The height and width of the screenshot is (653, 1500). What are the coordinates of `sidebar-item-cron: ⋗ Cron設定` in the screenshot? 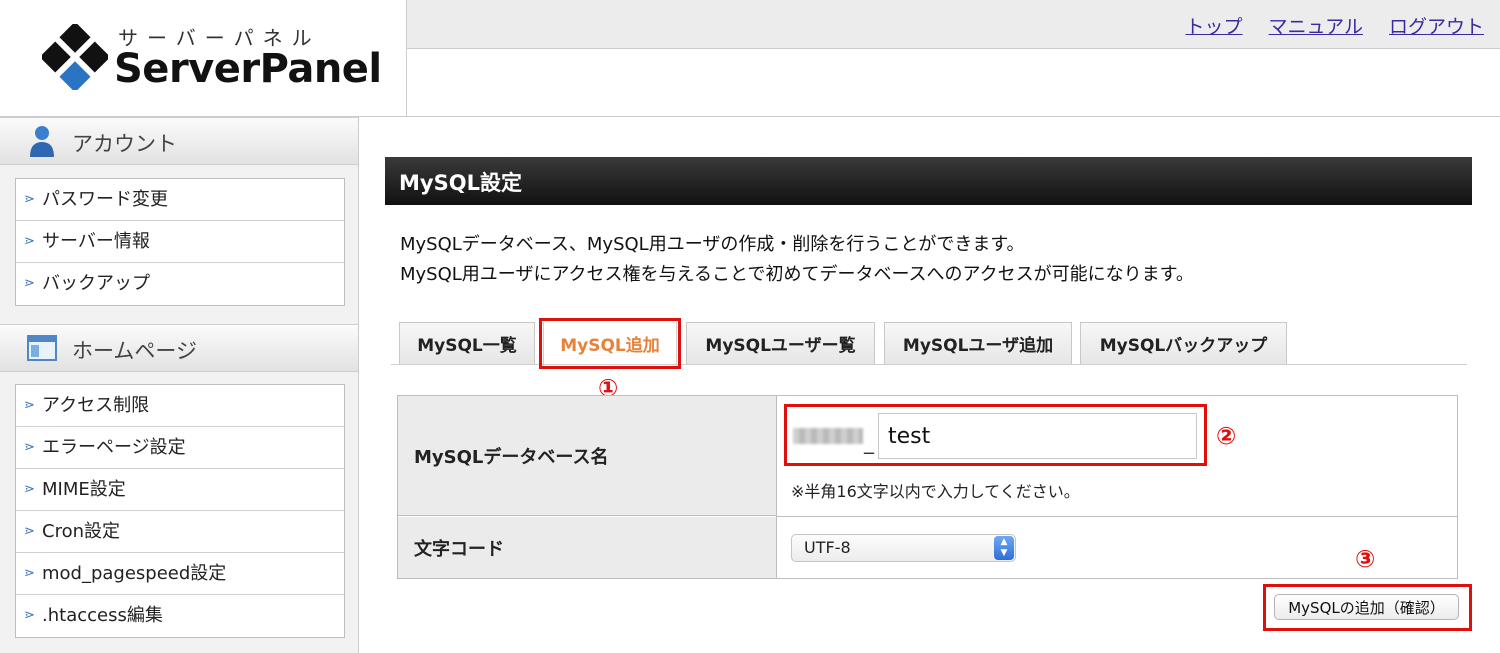 It's located at (180, 532).